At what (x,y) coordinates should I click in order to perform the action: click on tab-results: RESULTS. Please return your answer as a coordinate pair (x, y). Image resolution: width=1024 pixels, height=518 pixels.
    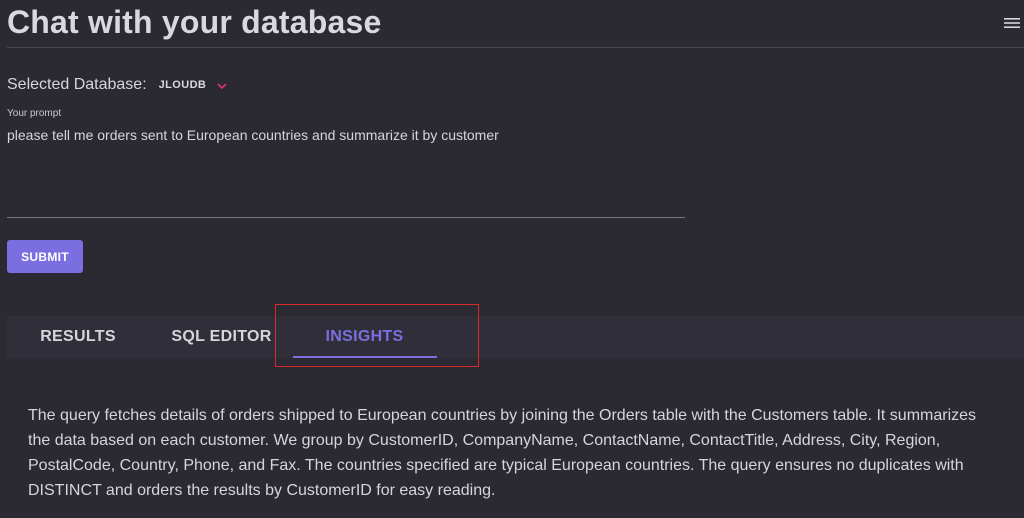
    Looking at the image, I should click on (78, 337).